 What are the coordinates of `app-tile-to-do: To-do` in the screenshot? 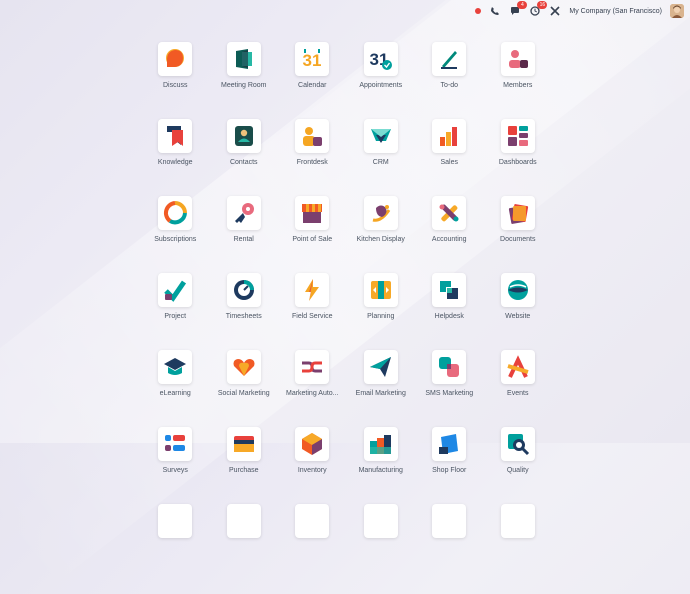 It's located at (449, 65).